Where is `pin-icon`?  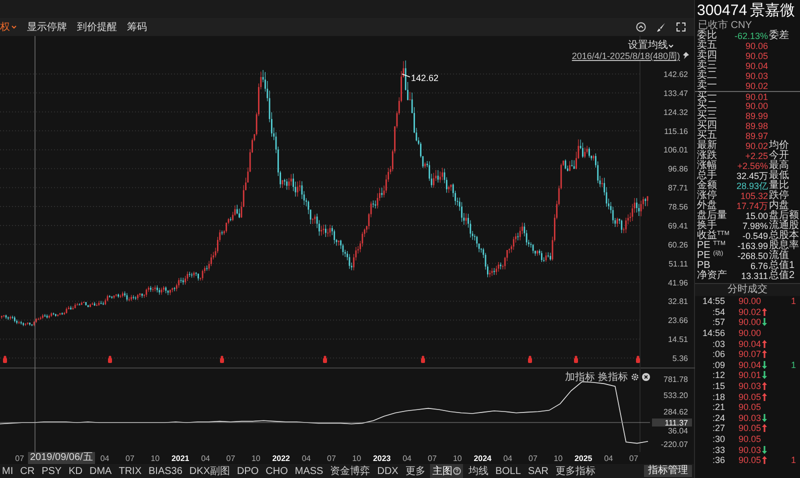 pin-icon is located at coordinates (686, 55).